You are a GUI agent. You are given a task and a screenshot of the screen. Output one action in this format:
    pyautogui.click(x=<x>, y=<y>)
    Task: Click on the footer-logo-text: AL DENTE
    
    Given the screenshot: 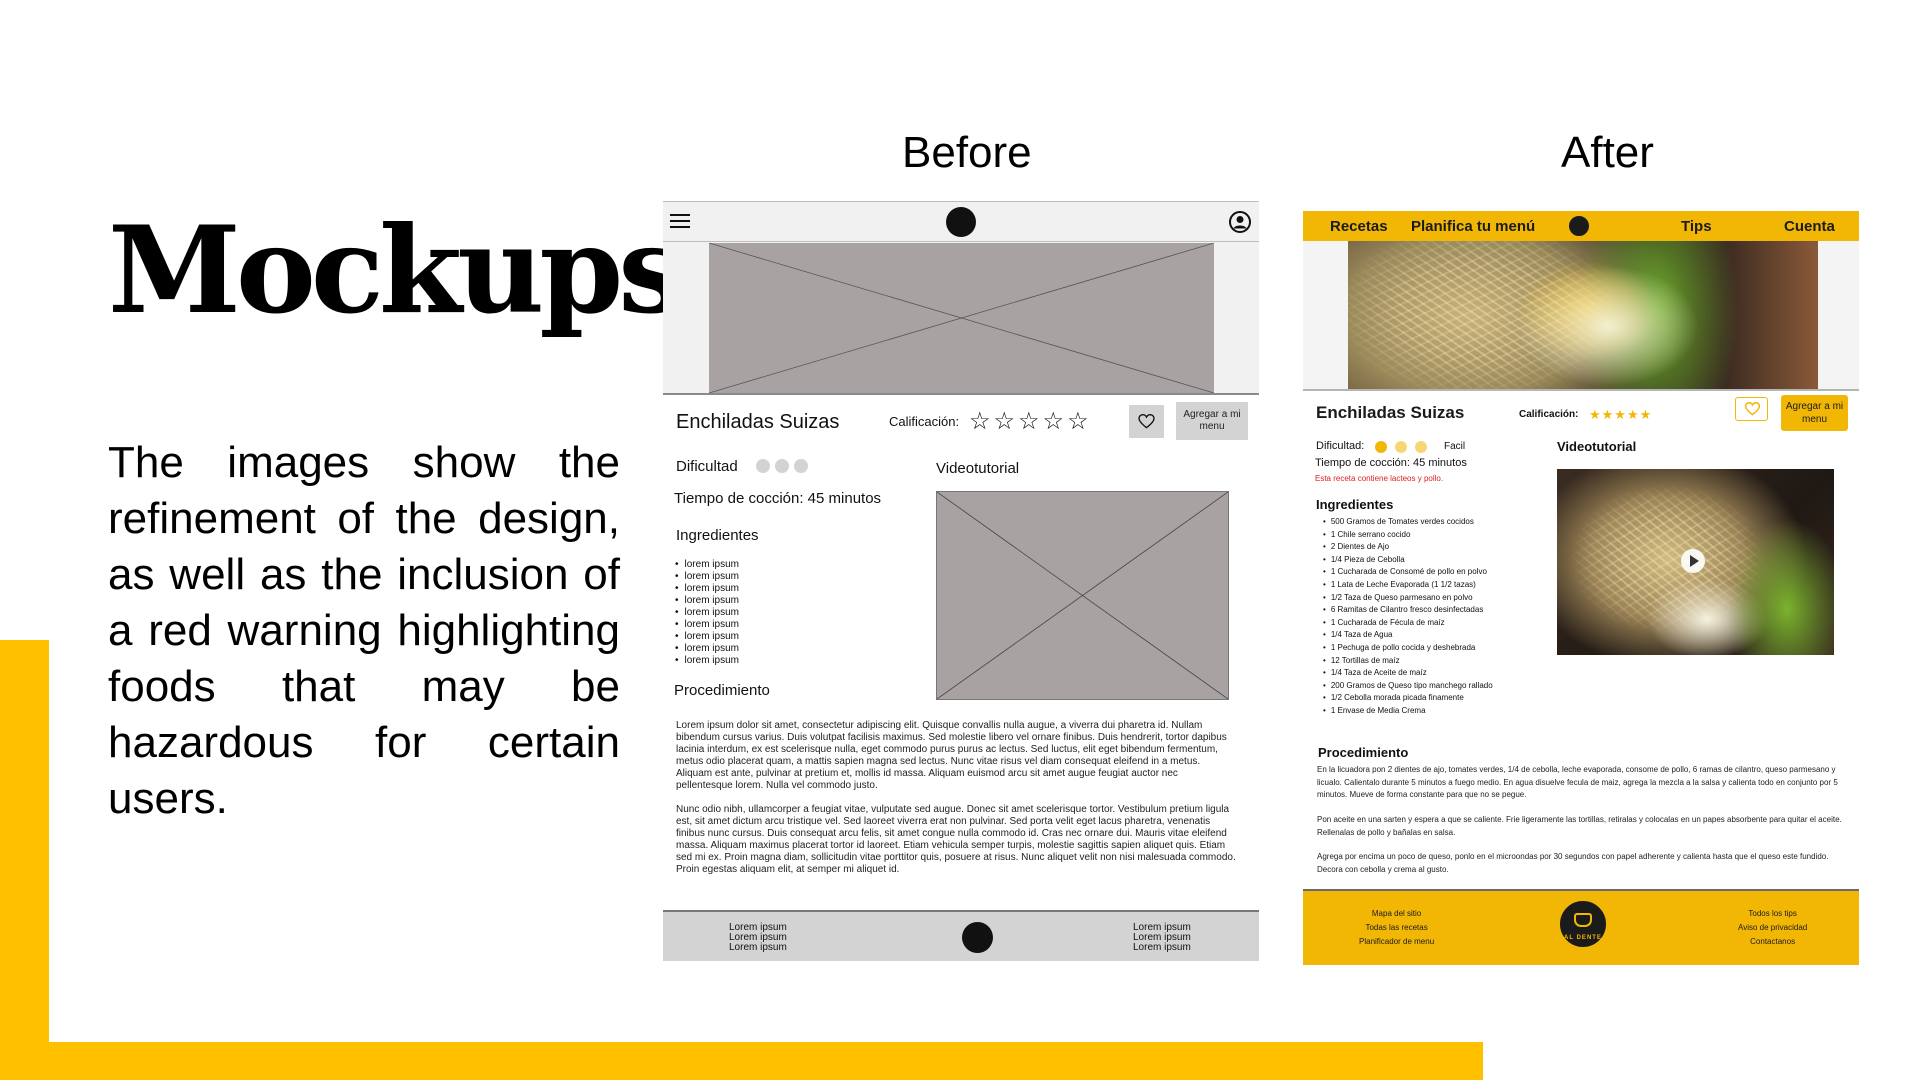 What is the action you would take?
    pyautogui.click(x=1583, y=938)
    